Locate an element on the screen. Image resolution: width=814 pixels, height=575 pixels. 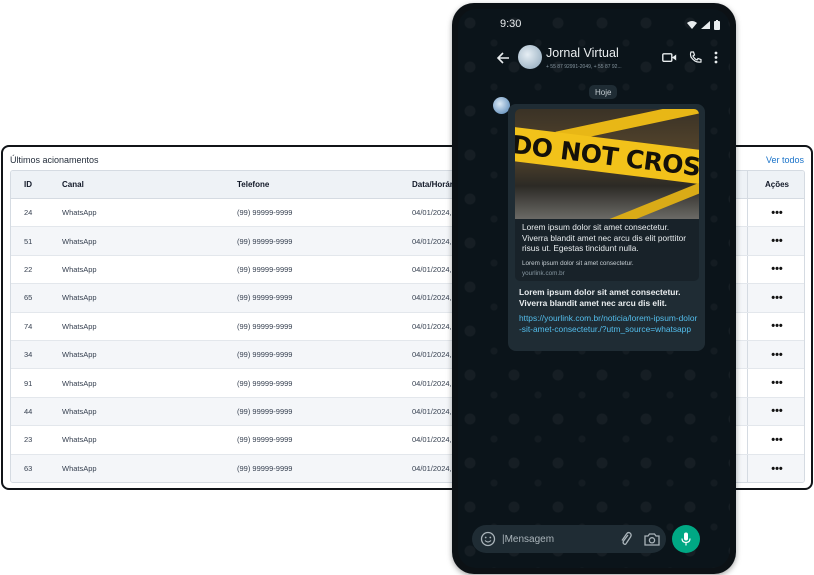
cell-id: 63 is located at coordinates (28, 469).